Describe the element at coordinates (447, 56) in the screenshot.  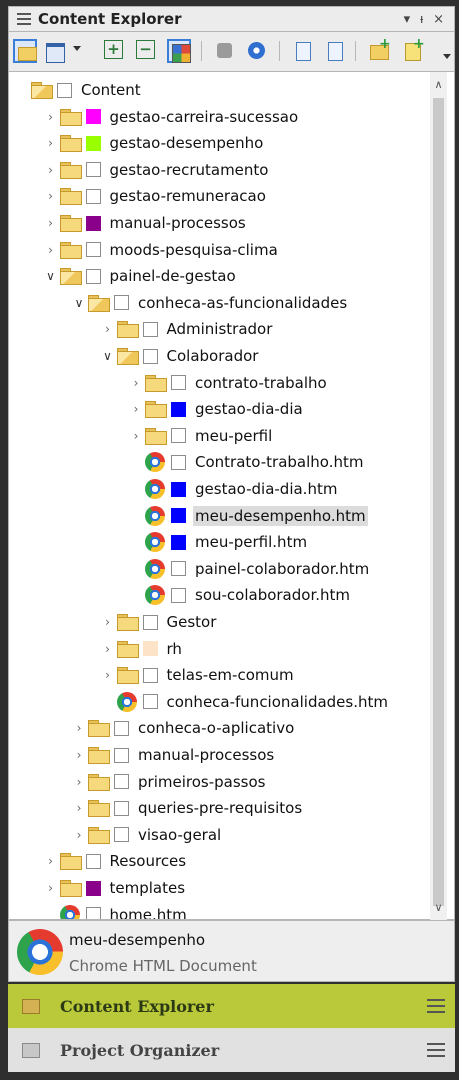
I see `toolbar-overflow-icon` at that location.